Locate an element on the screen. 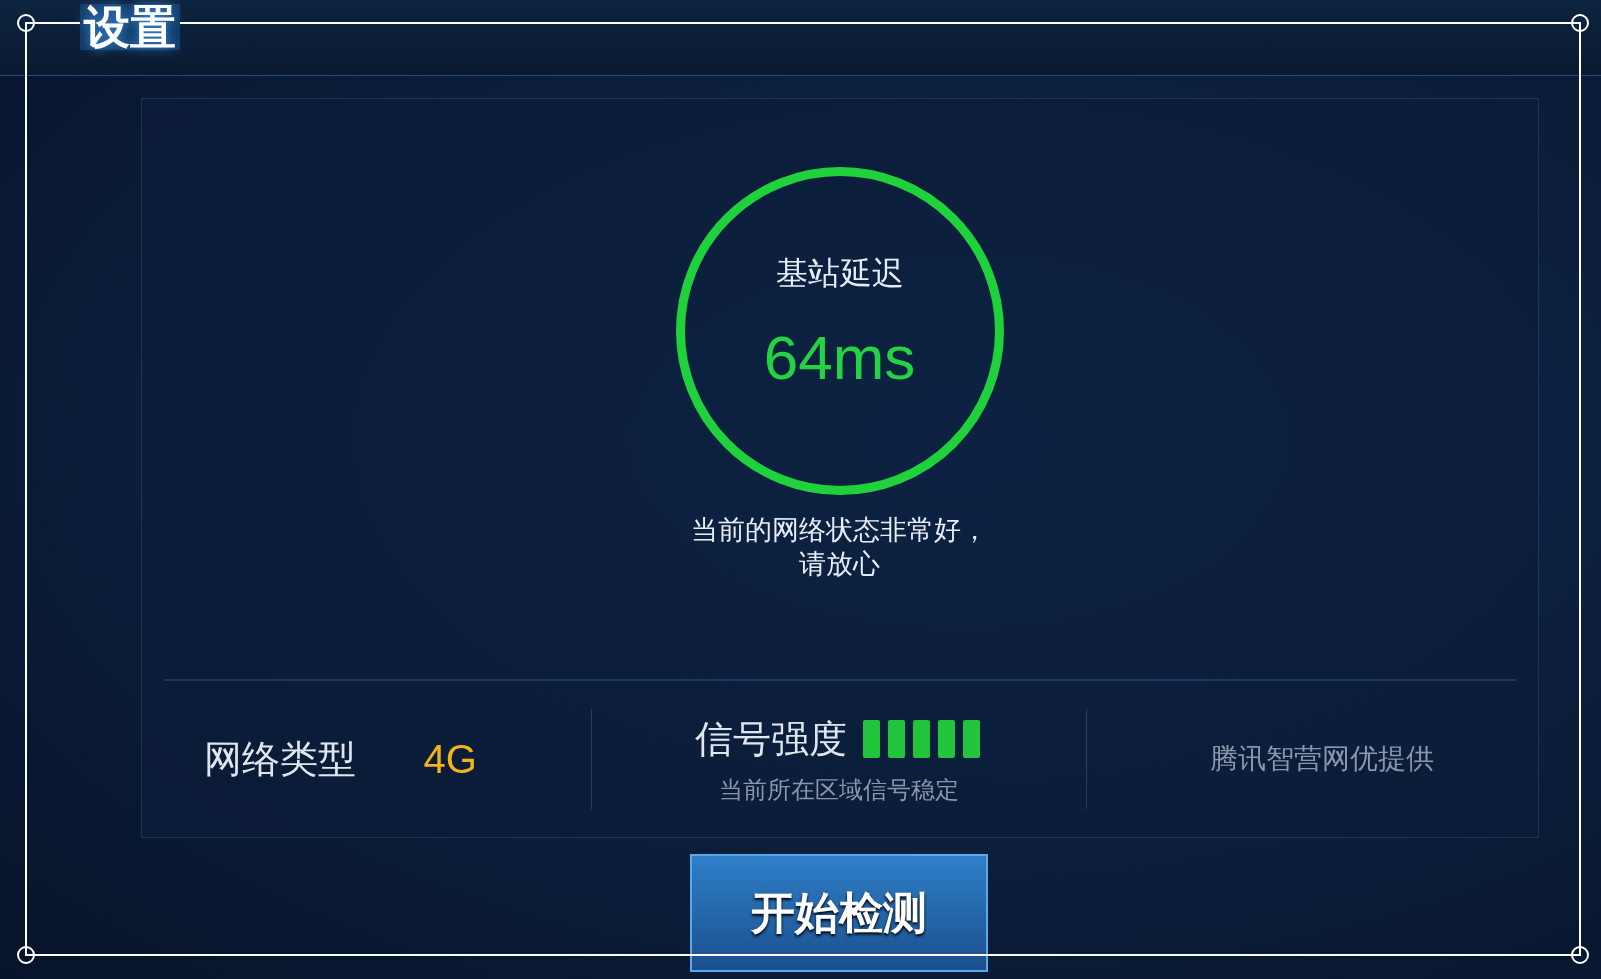 The height and width of the screenshot is (979, 1601). signal-bars-icon is located at coordinates (922, 739).